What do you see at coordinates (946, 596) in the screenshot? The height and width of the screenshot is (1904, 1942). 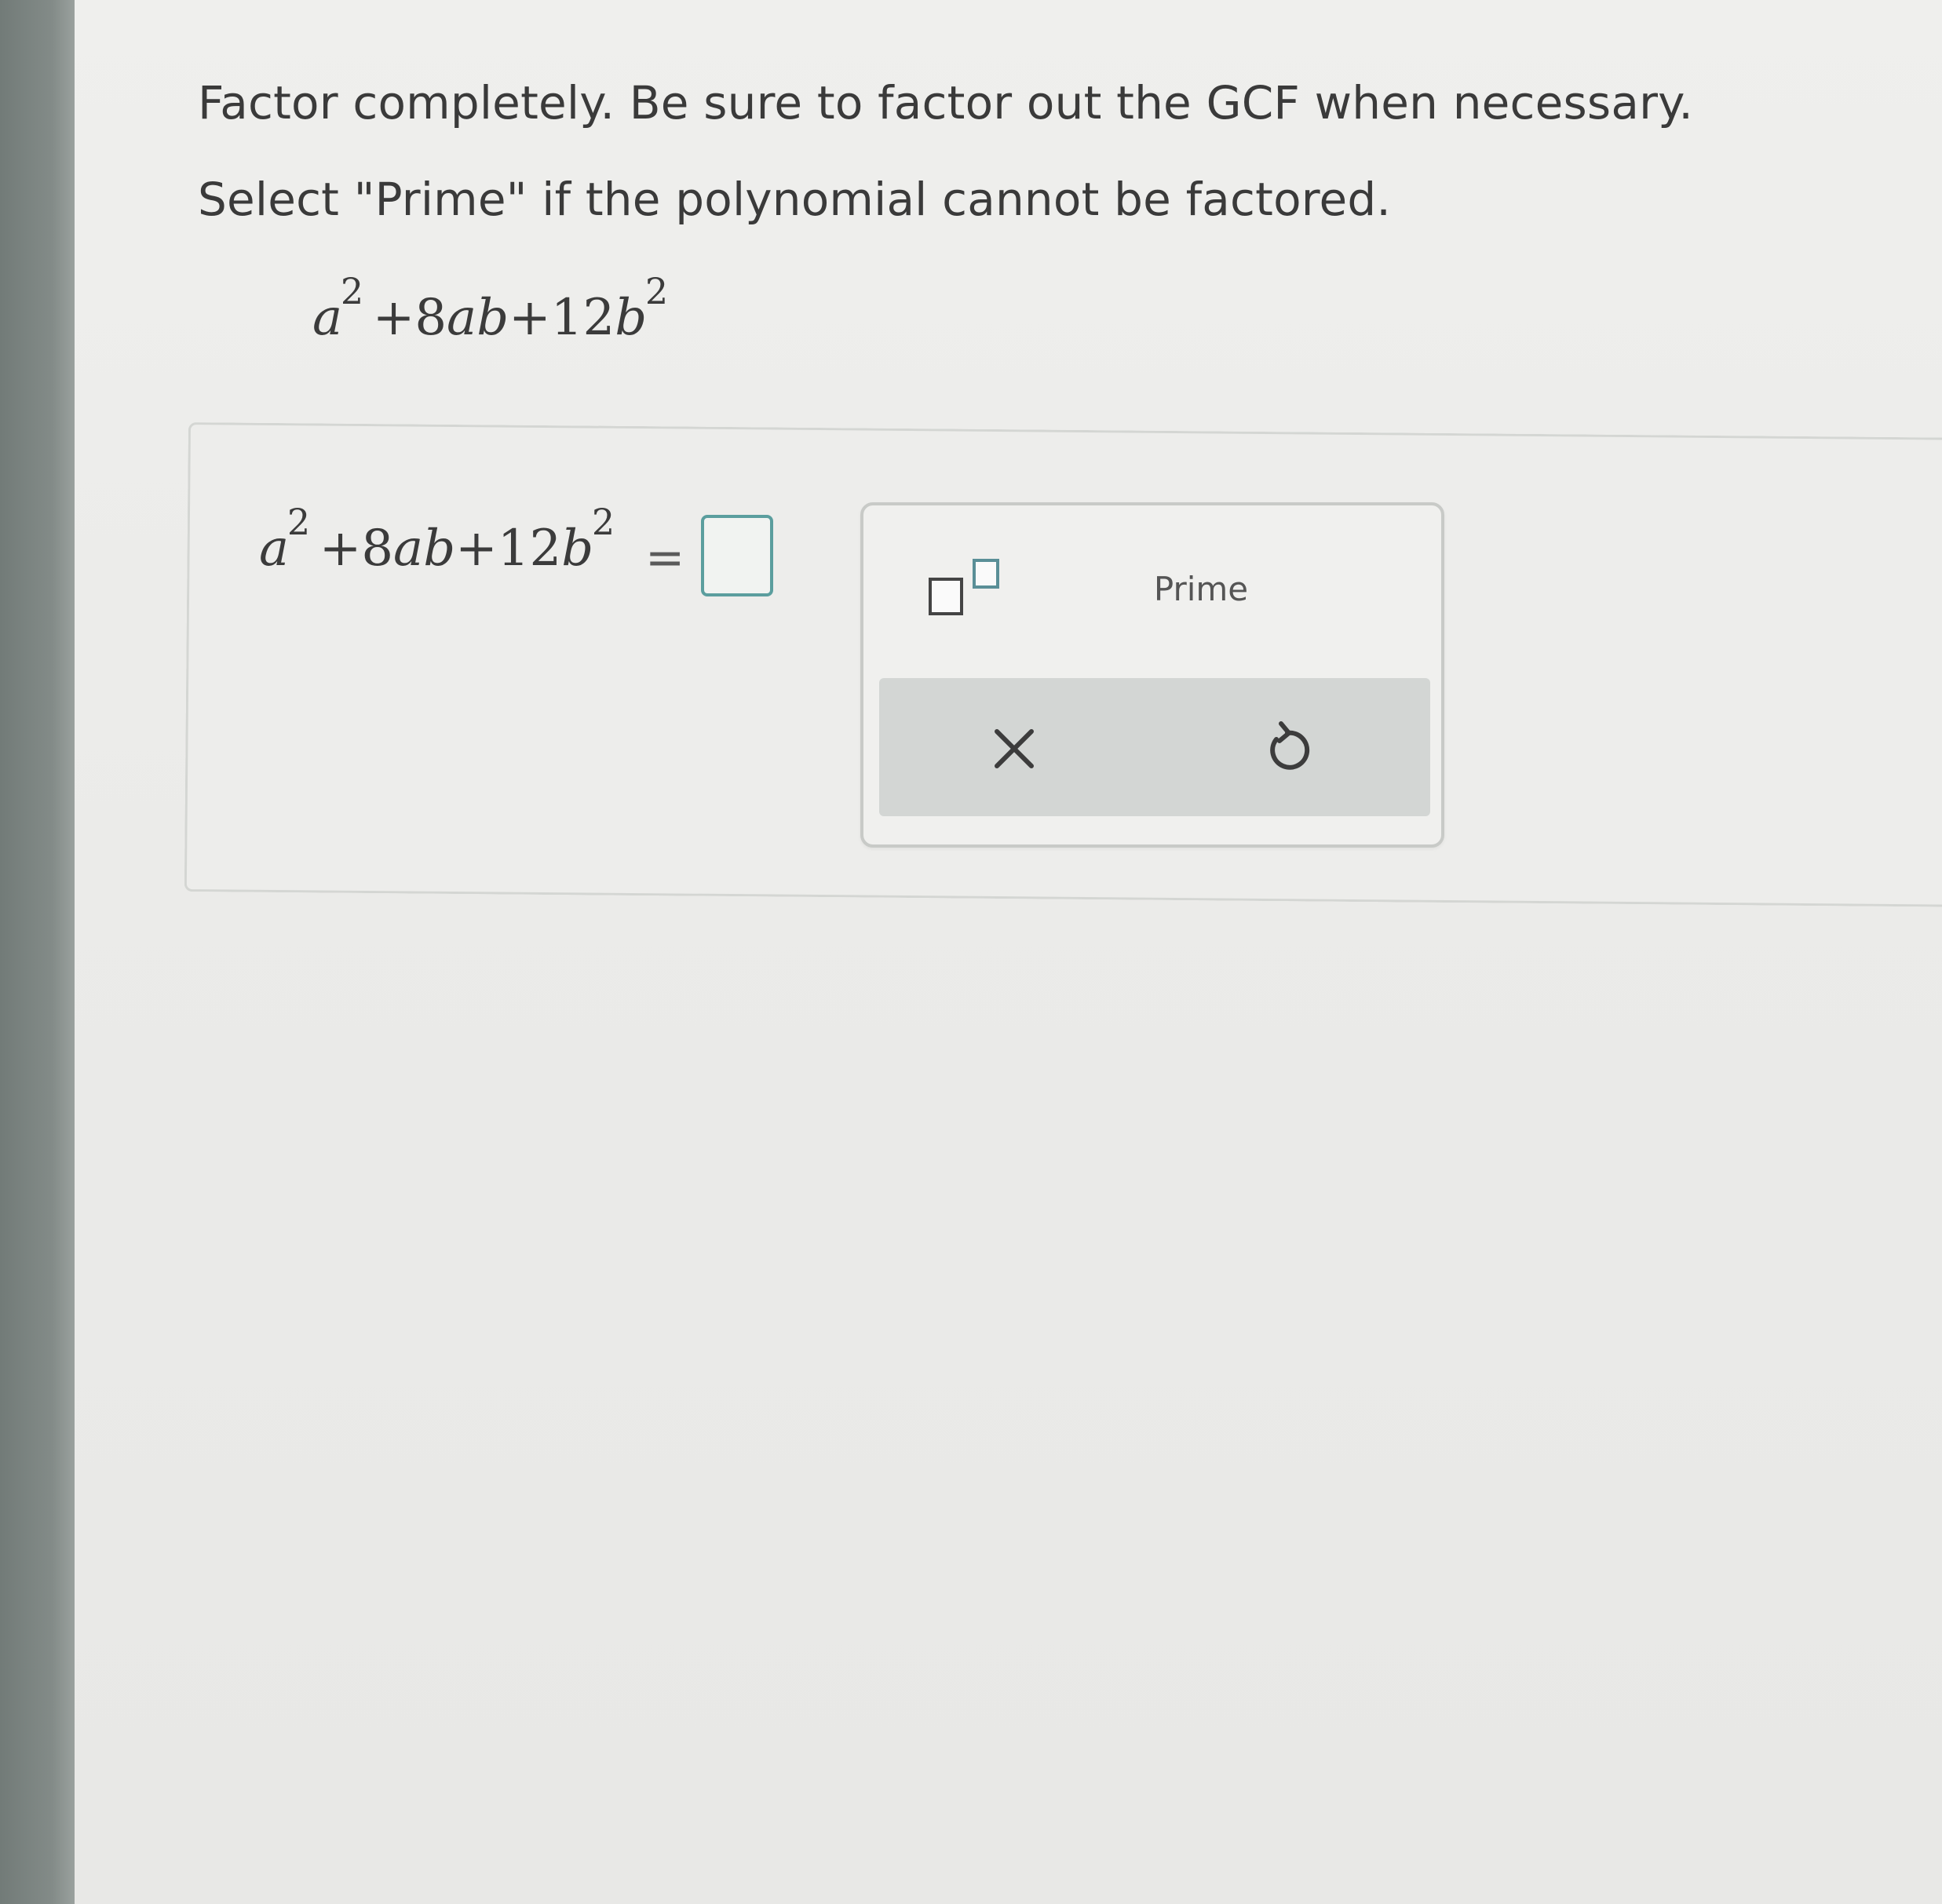 I see `exponent-base-icon` at bounding box center [946, 596].